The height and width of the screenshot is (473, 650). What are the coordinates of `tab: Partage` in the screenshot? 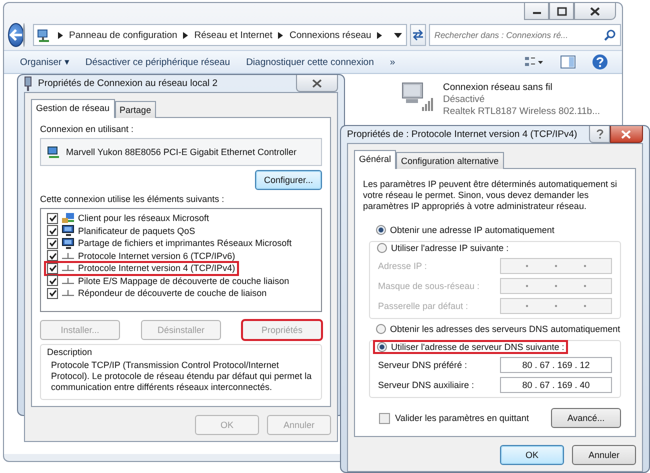 It's located at (135, 109).